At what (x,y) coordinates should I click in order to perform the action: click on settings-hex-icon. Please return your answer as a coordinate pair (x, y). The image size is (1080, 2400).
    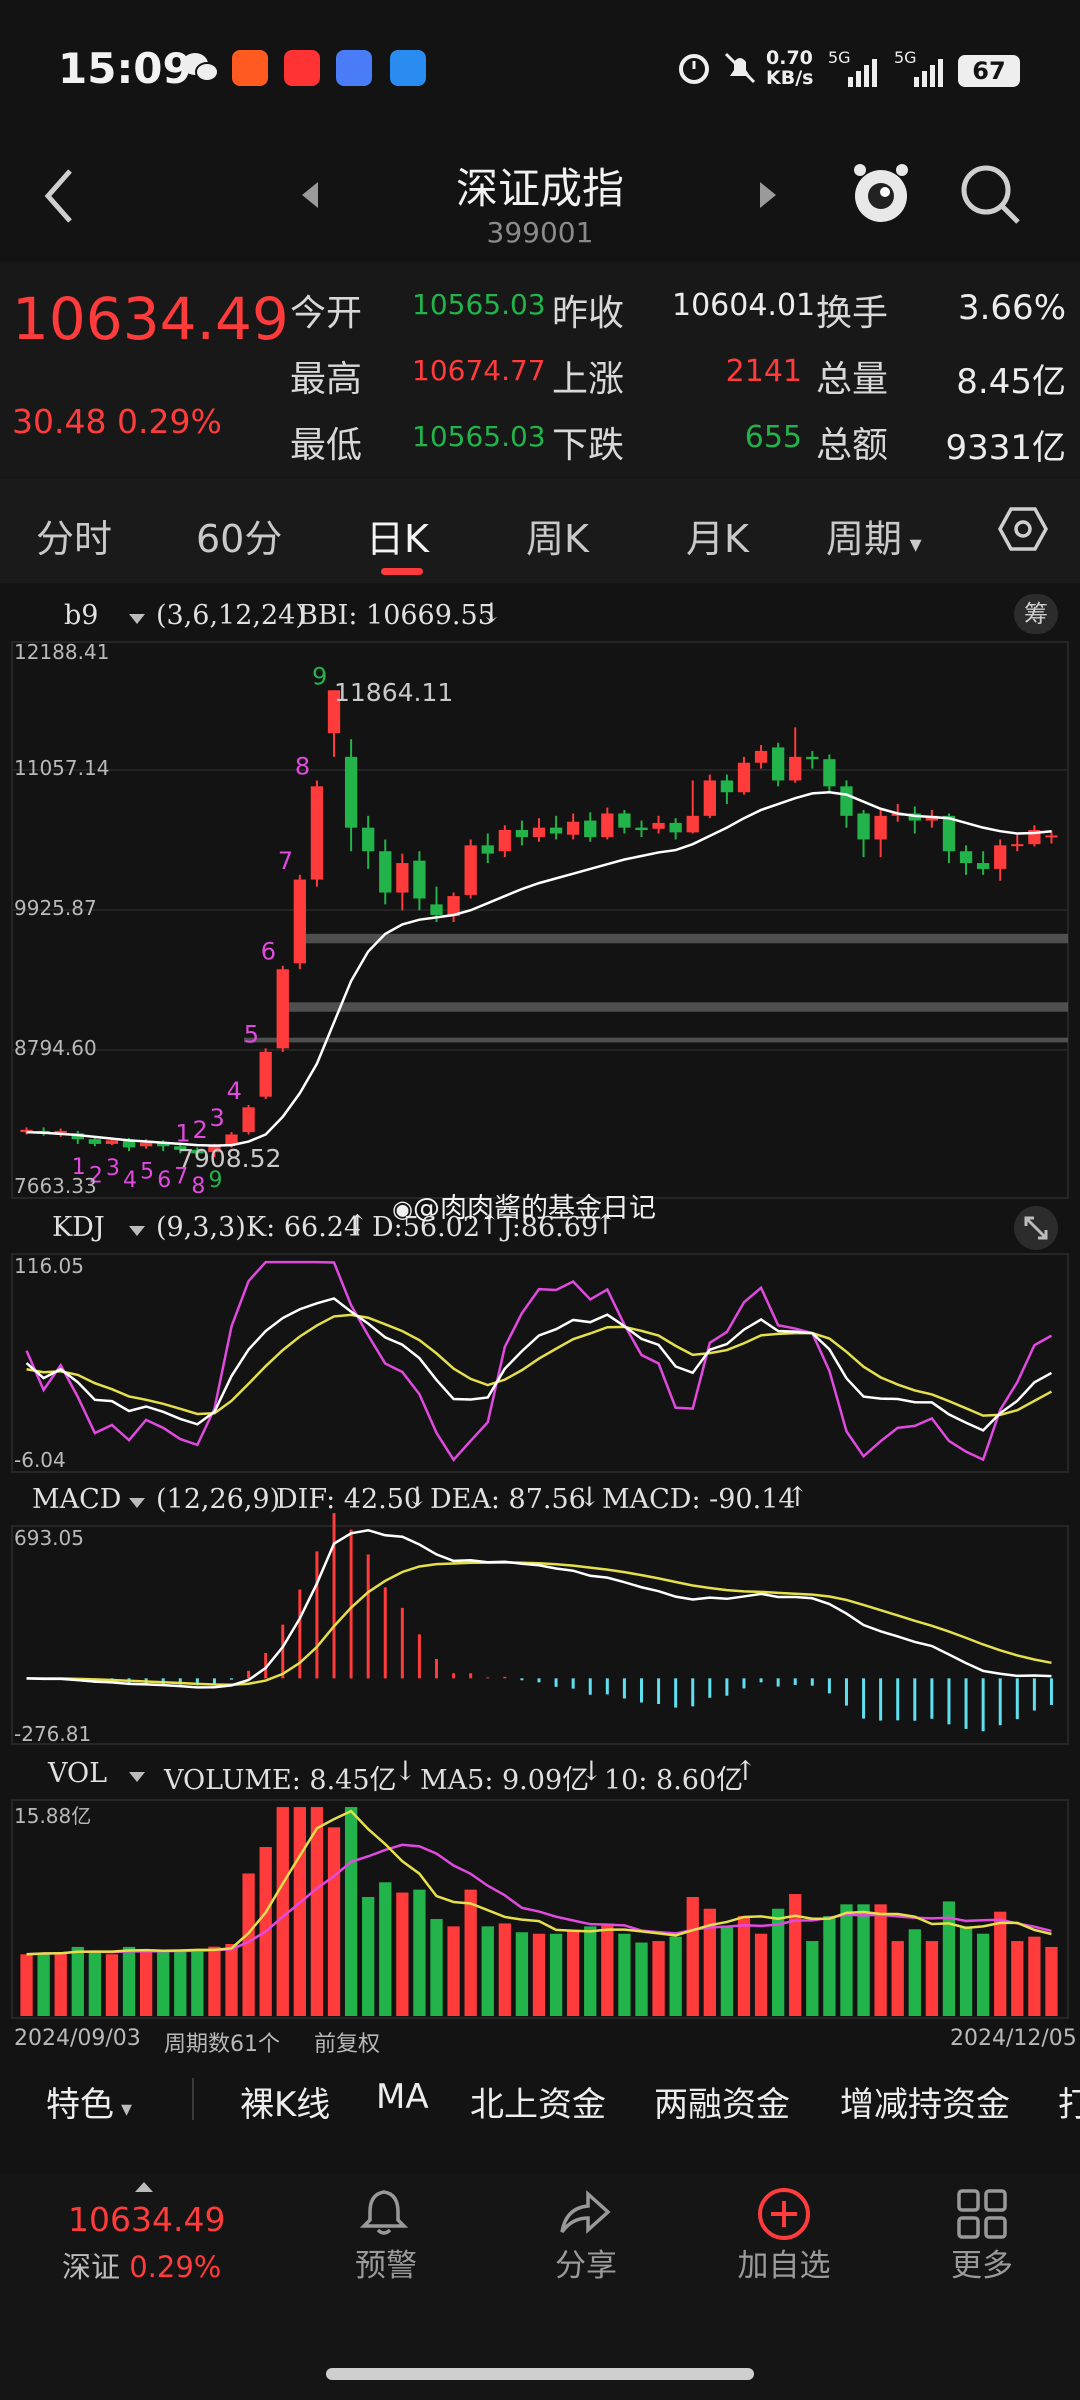
    Looking at the image, I should click on (1023, 531).